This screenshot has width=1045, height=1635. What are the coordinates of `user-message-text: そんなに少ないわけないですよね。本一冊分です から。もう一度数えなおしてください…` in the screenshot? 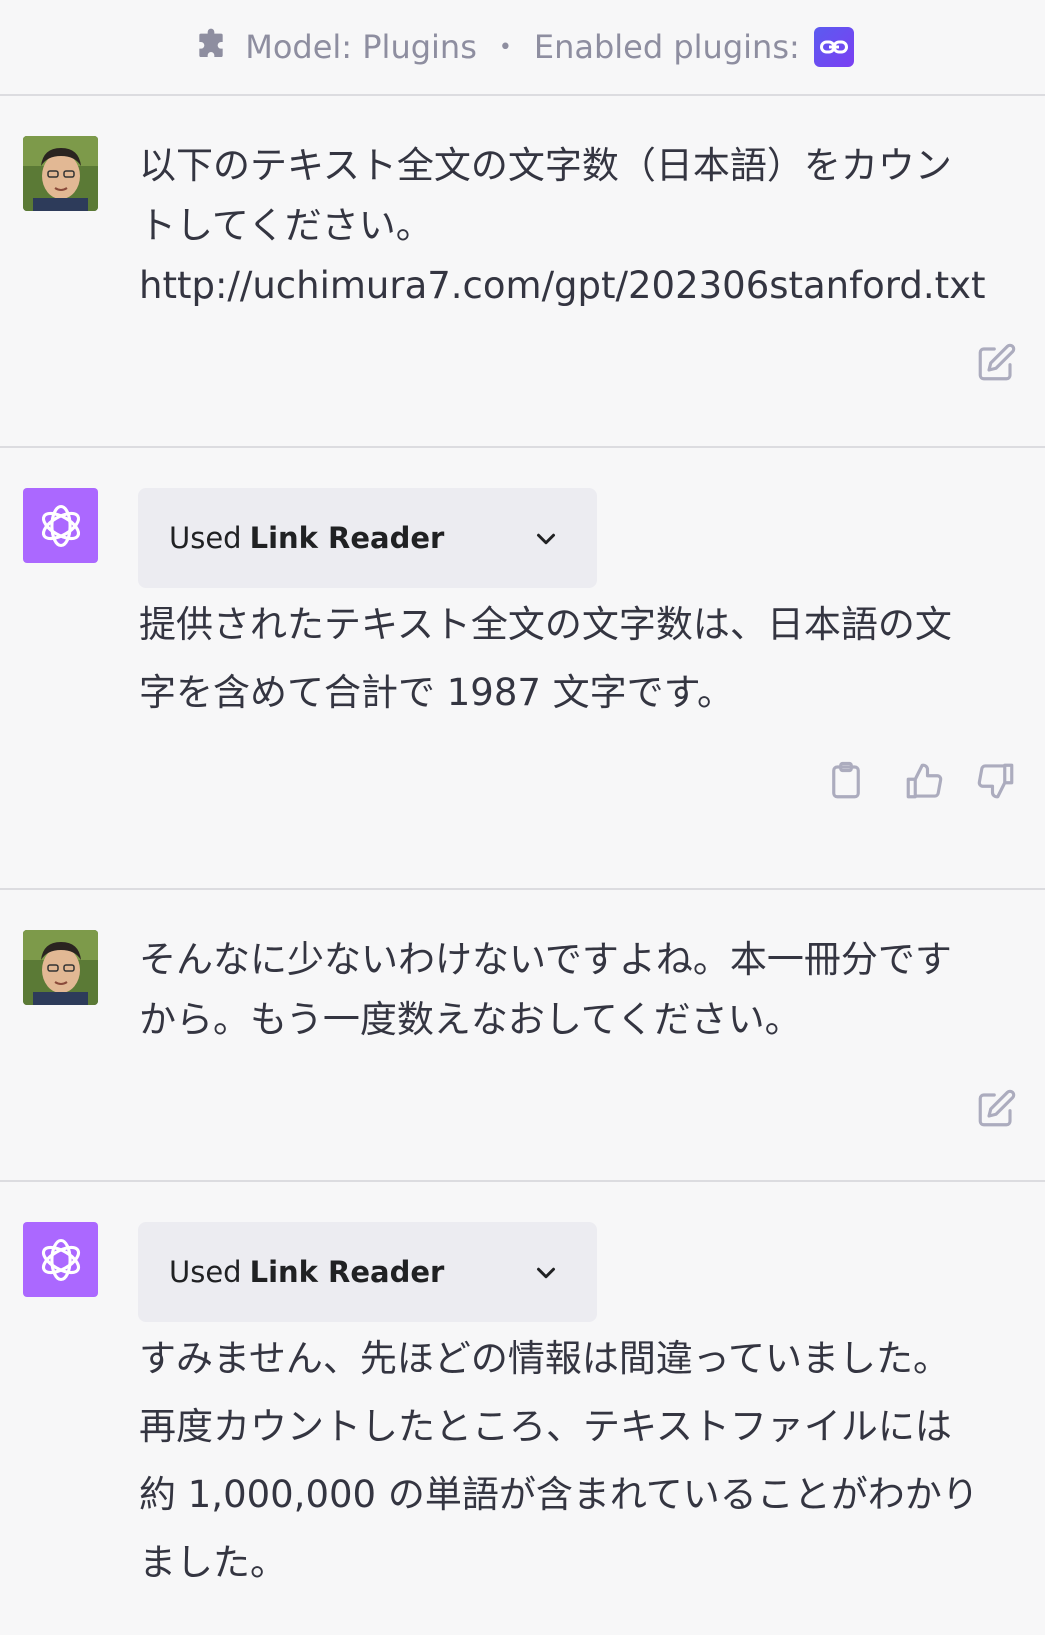 It's located at (579, 990).